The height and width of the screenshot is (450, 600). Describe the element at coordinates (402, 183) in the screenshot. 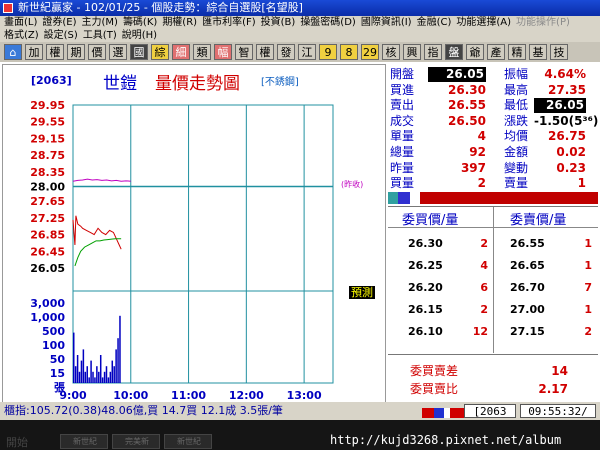

I see `quote-label: 買量` at that location.